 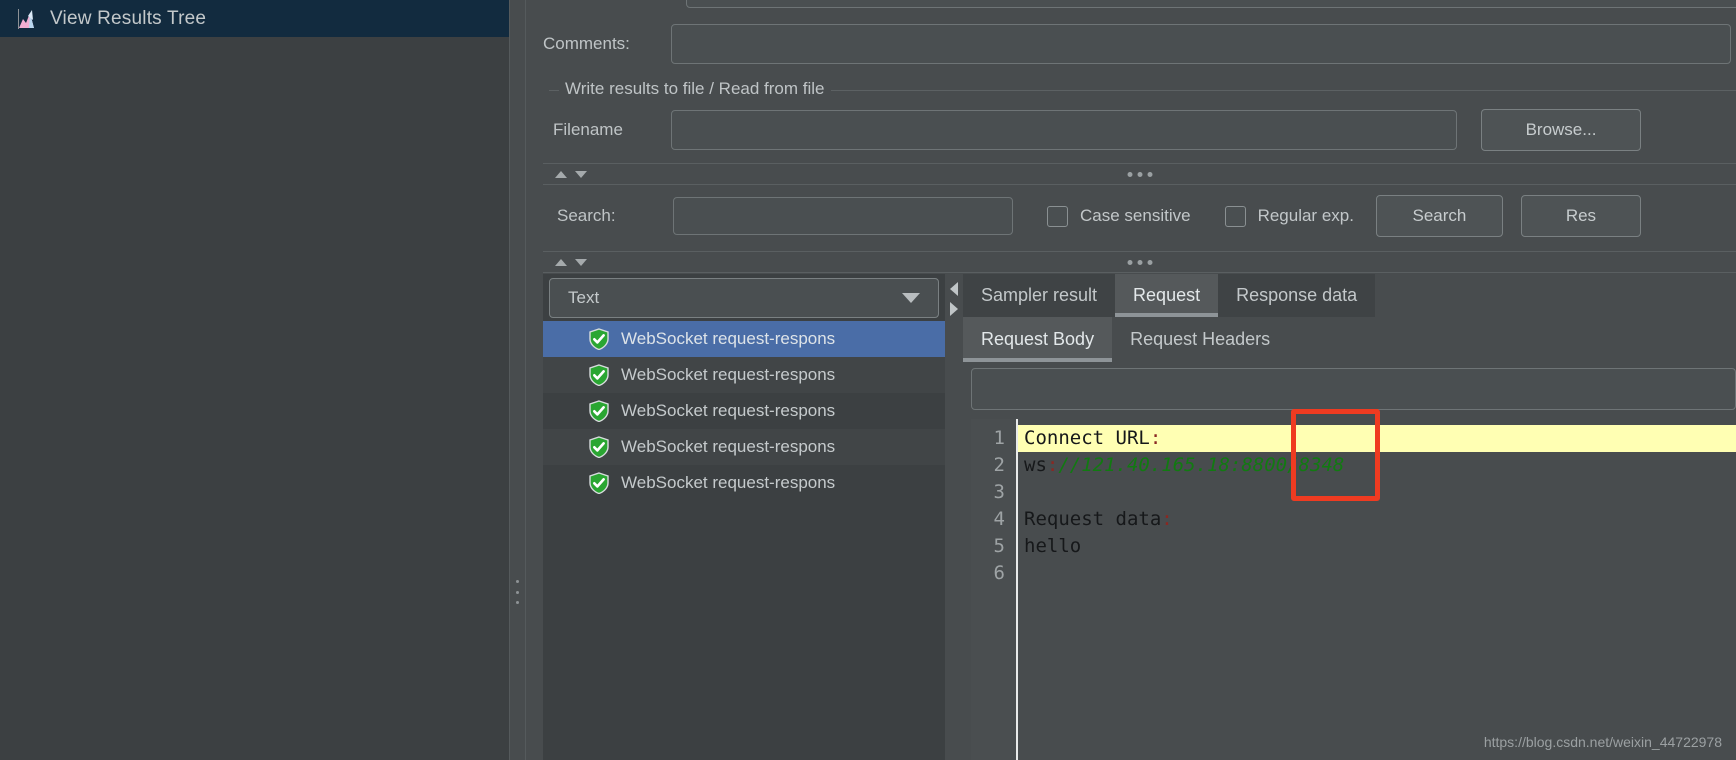 What do you see at coordinates (1201, 44) in the screenshot?
I see `comments-input` at bounding box center [1201, 44].